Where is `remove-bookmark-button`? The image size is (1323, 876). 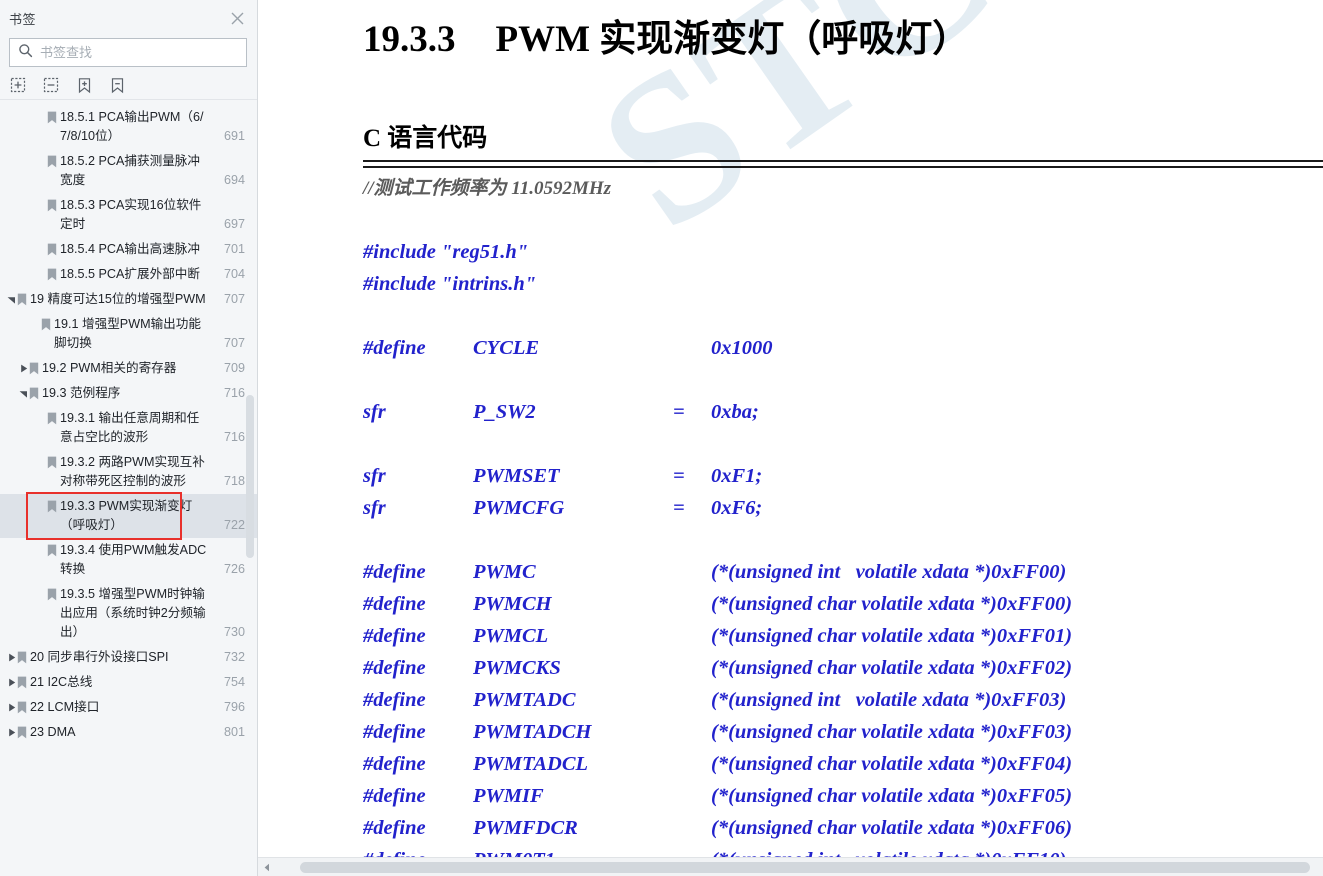 remove-bookmark-button is located at coordinates (117, 85).